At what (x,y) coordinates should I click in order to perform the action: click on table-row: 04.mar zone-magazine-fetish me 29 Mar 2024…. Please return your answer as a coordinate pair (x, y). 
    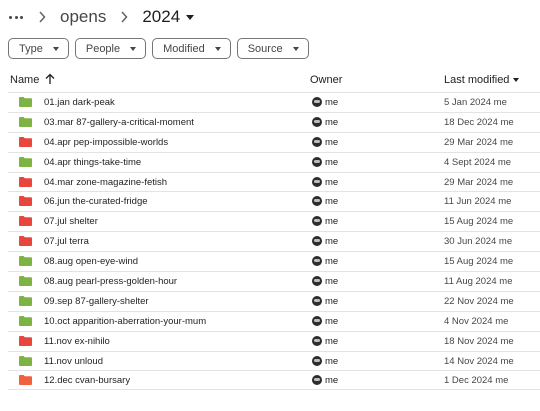
    Looking at the image, I should click on (274, 181).